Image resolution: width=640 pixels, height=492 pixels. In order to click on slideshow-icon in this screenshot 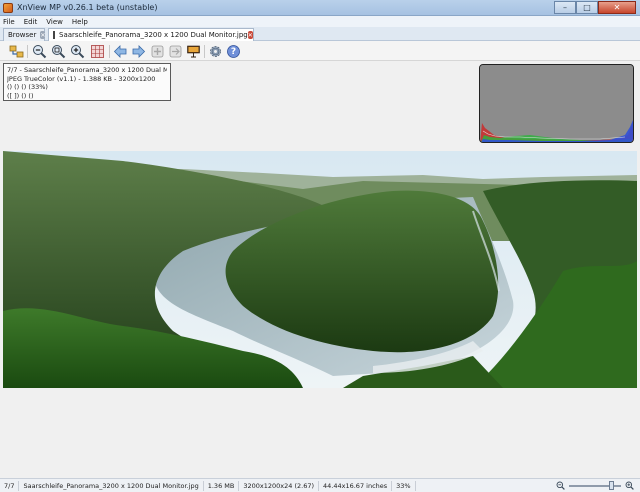, I will do `click(193, 51)`.